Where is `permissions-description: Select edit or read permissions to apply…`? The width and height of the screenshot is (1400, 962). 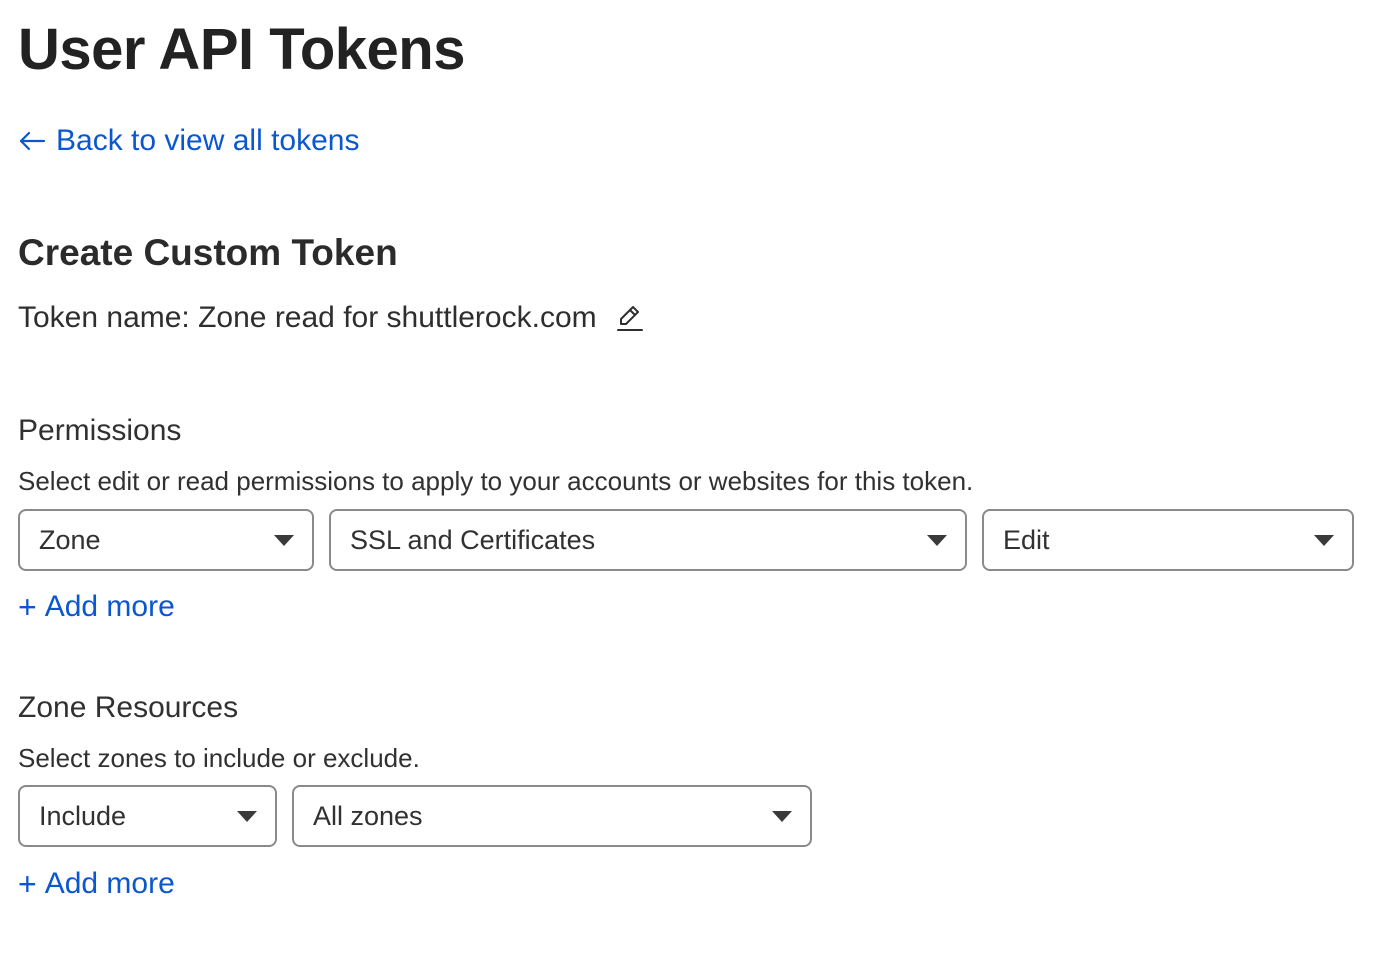
permissions-description: Select edit or read permissions to apply… is located at coordinates (496, 481).